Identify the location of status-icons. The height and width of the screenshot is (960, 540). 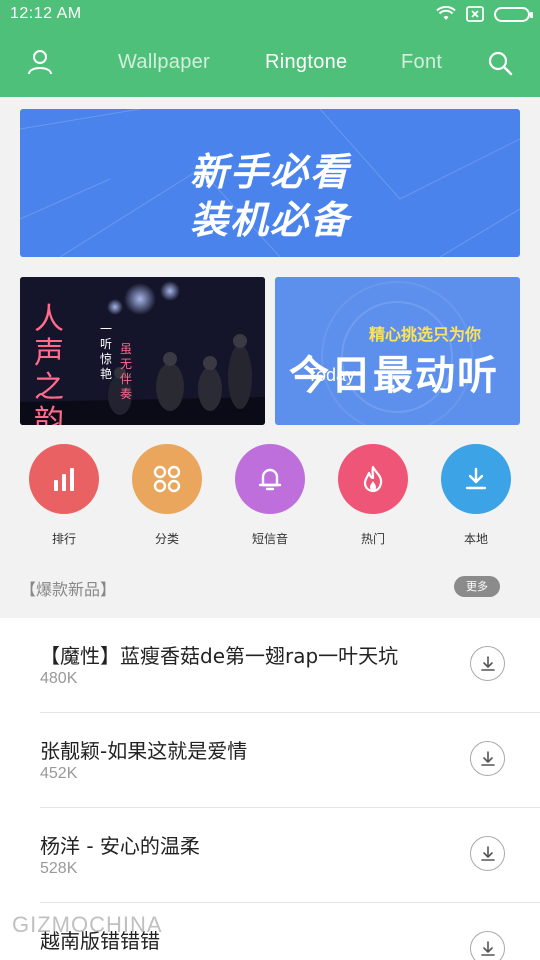
(484, 14).